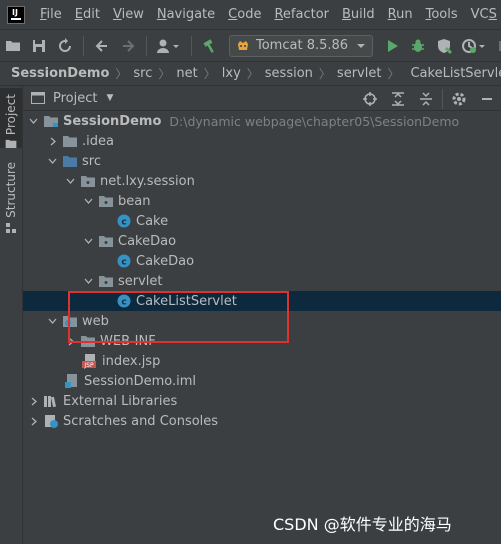  Describe the element at coordinates (51, 121) in the screenshot. I see `module-folder-icon` at that location.